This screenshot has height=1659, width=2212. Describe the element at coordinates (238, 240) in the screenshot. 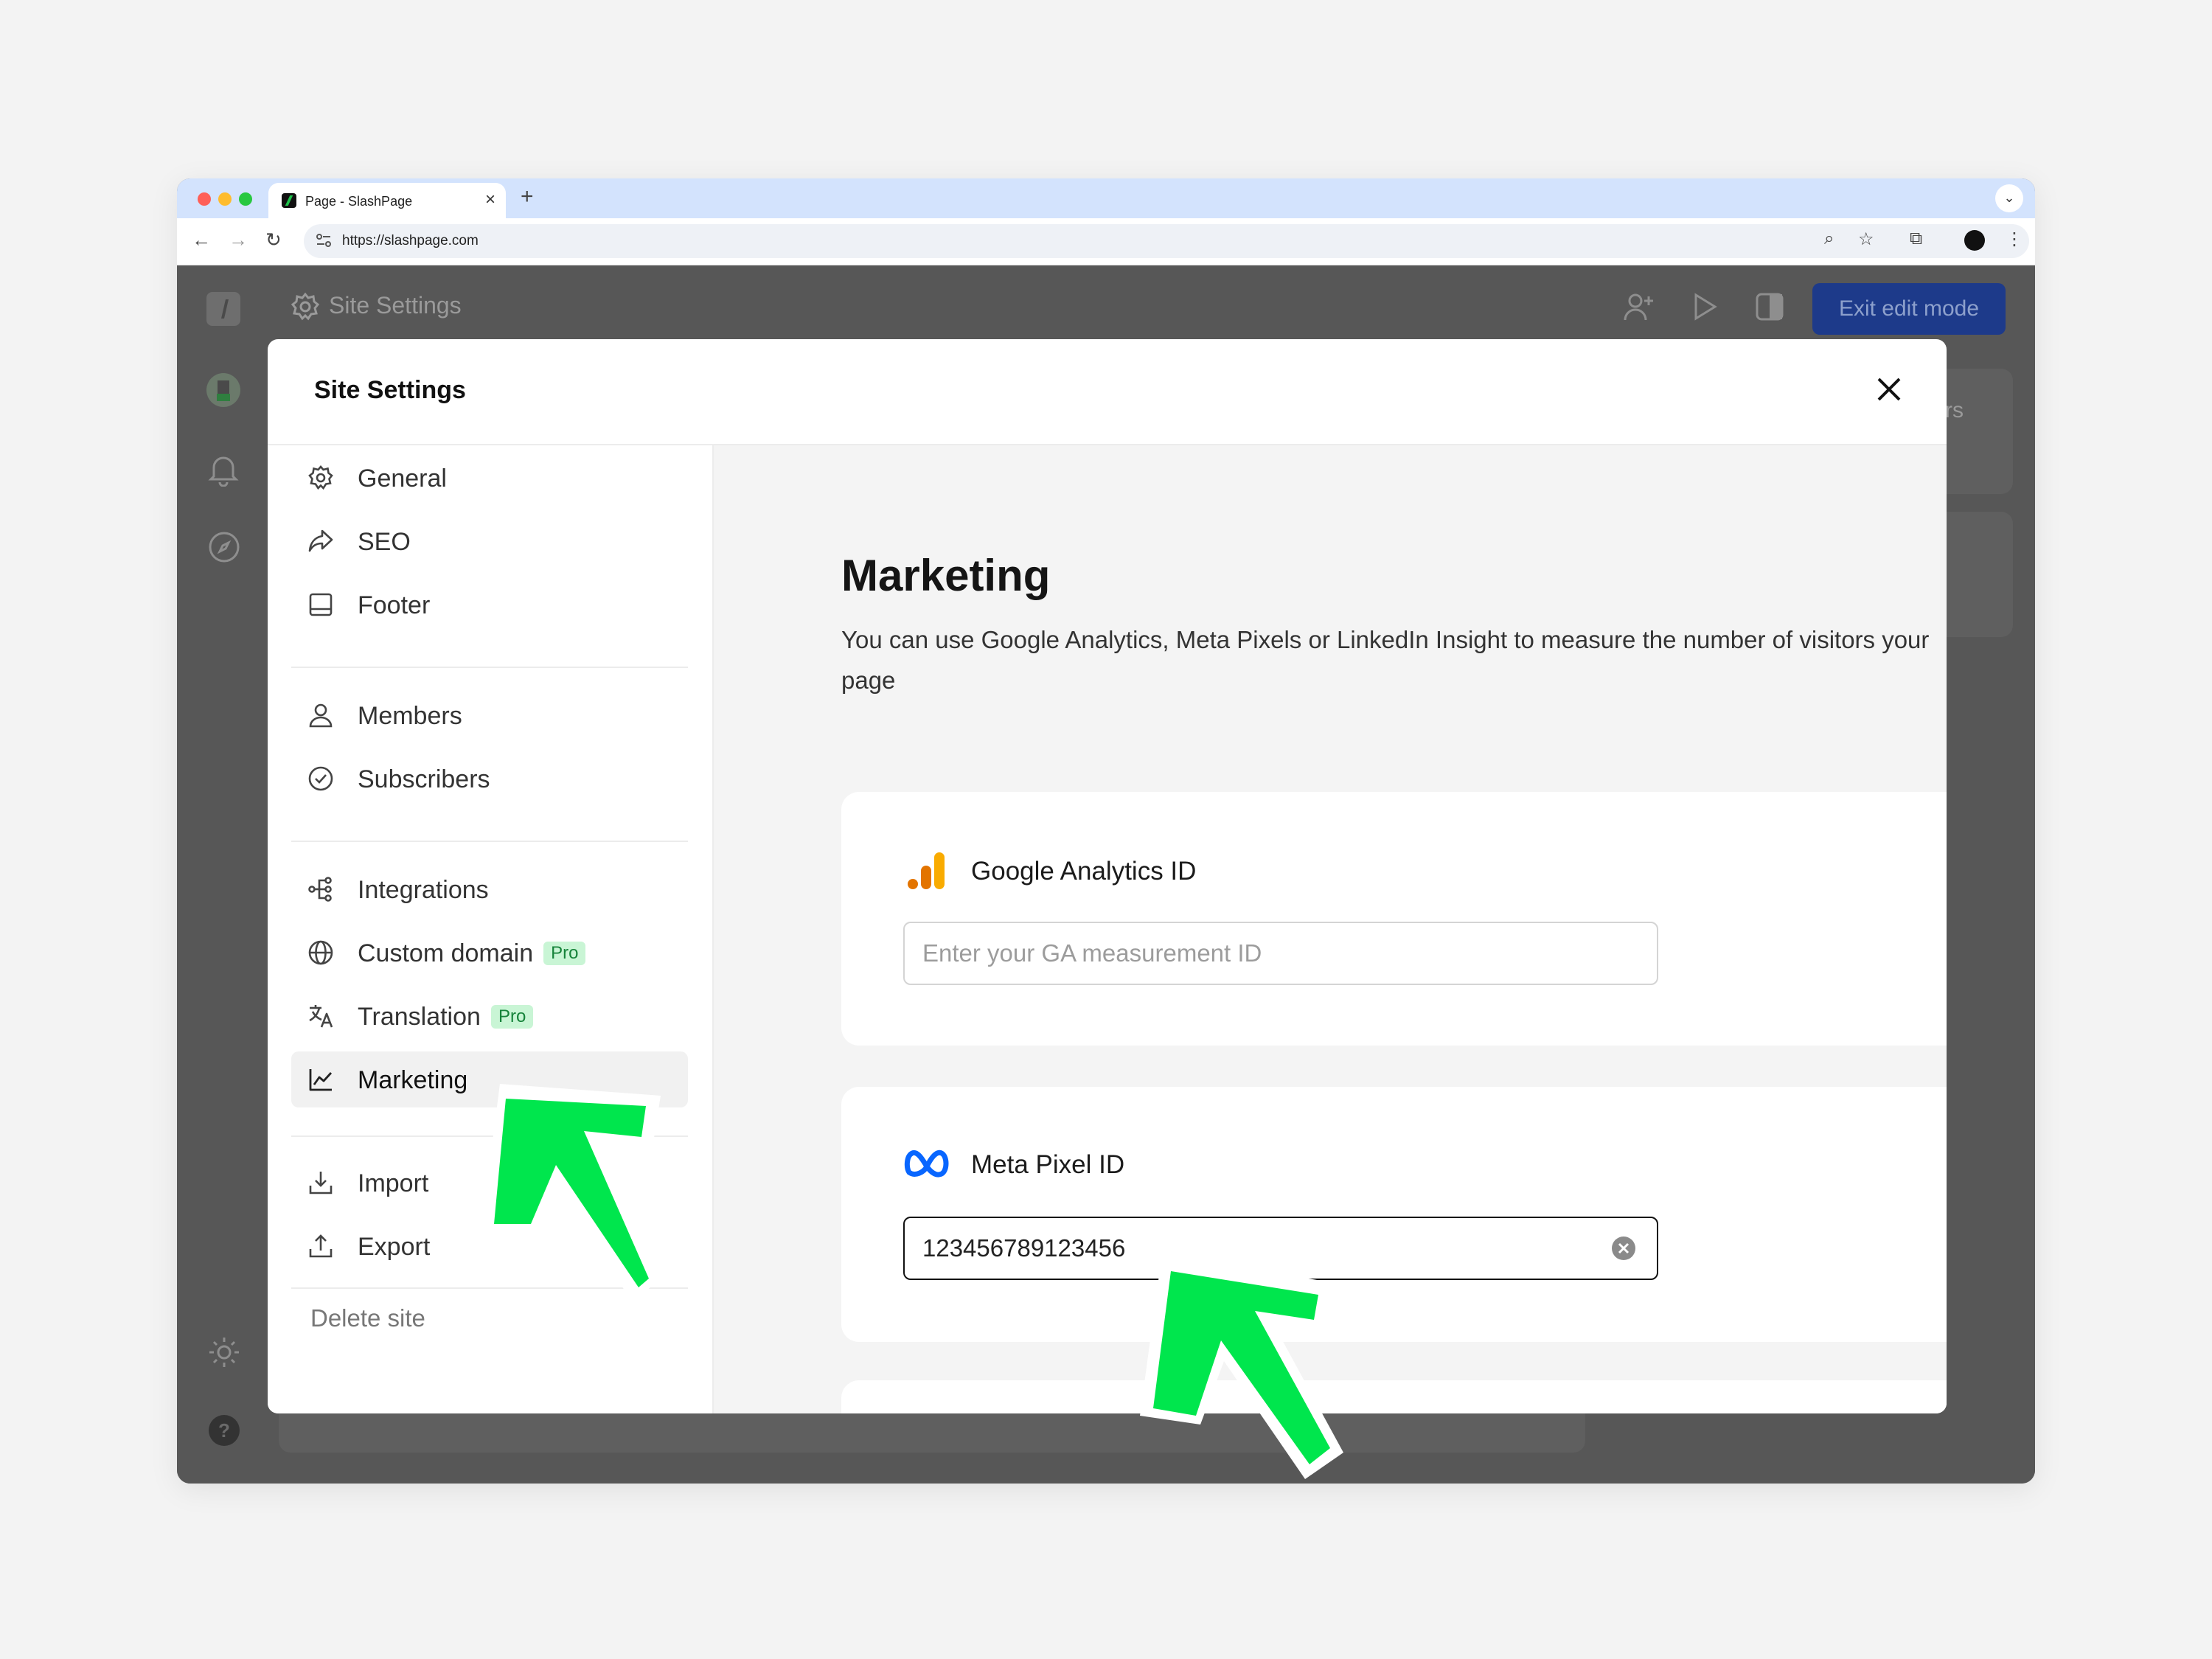

I see `forward-arrow-icon: →` at that location.